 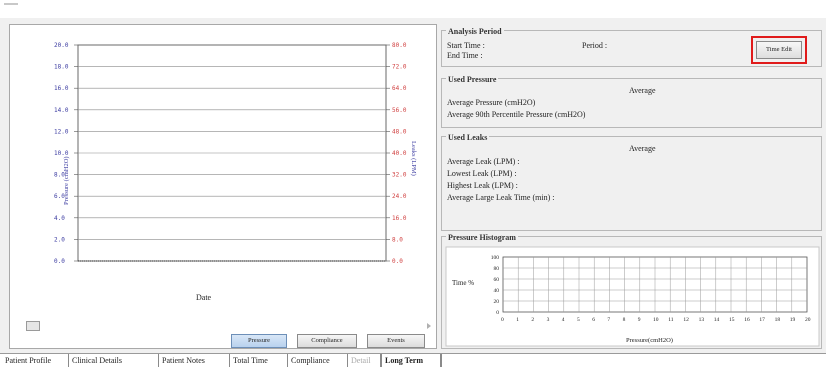 What do you see at coordinates (593, 320) in the screenshot?
I see `histogram-x-tick-label: 6` at bounding box center [593, 320].